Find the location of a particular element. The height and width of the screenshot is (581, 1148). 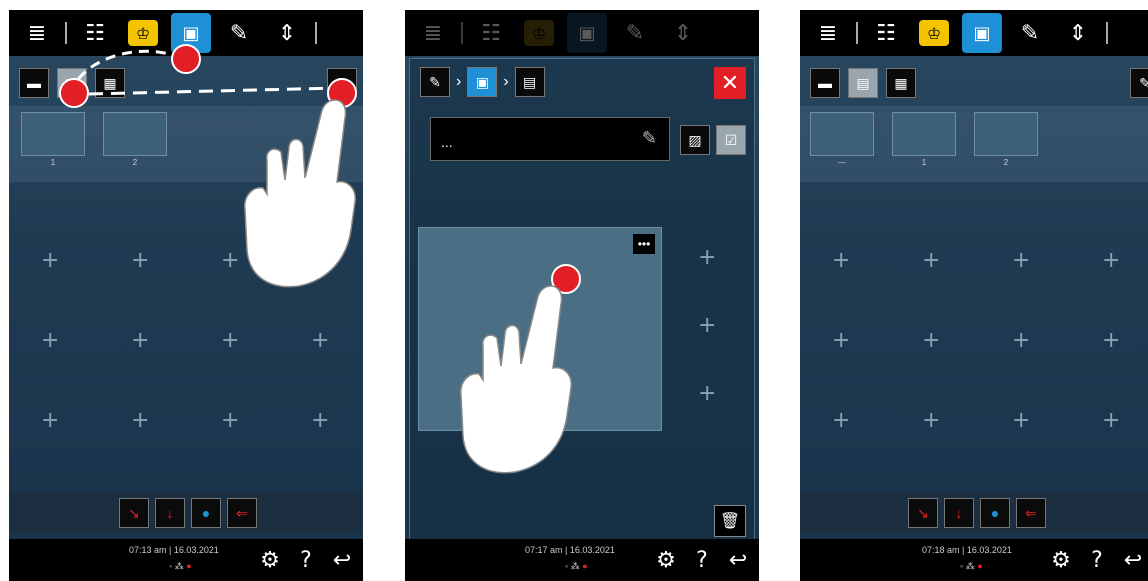

confirm-icon: ☑ is located at coordinates (731, 140).